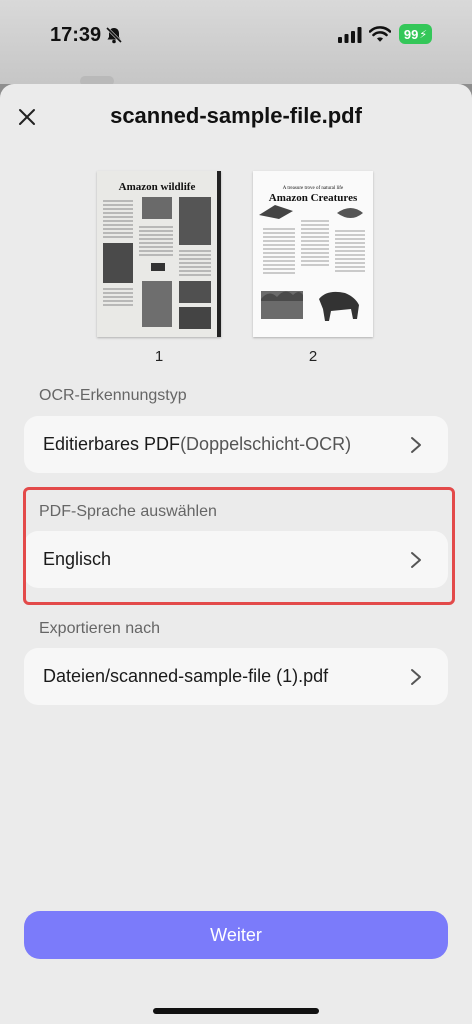 This screenshot has width=472, height=1024. Describe the element at coordinates (236, 559) in the screenshot. I see `language-selector: Englisch` at that location.